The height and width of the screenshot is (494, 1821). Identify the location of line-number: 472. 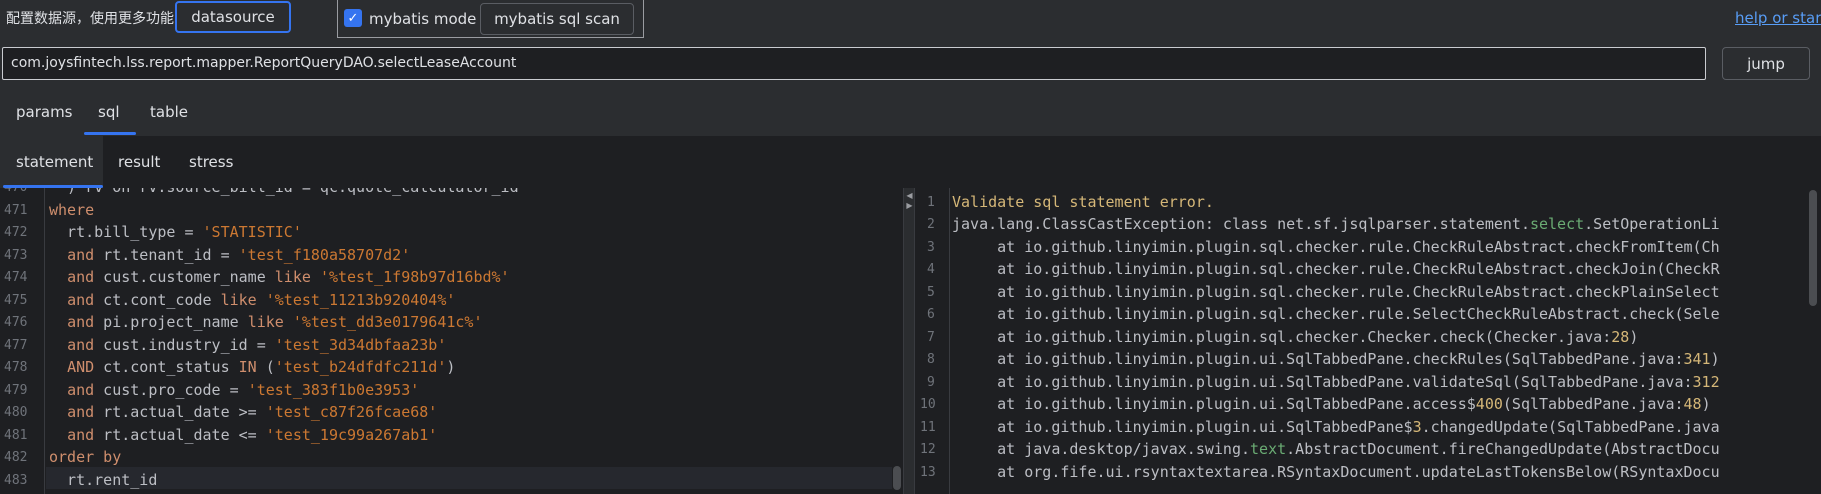
(16, 232).